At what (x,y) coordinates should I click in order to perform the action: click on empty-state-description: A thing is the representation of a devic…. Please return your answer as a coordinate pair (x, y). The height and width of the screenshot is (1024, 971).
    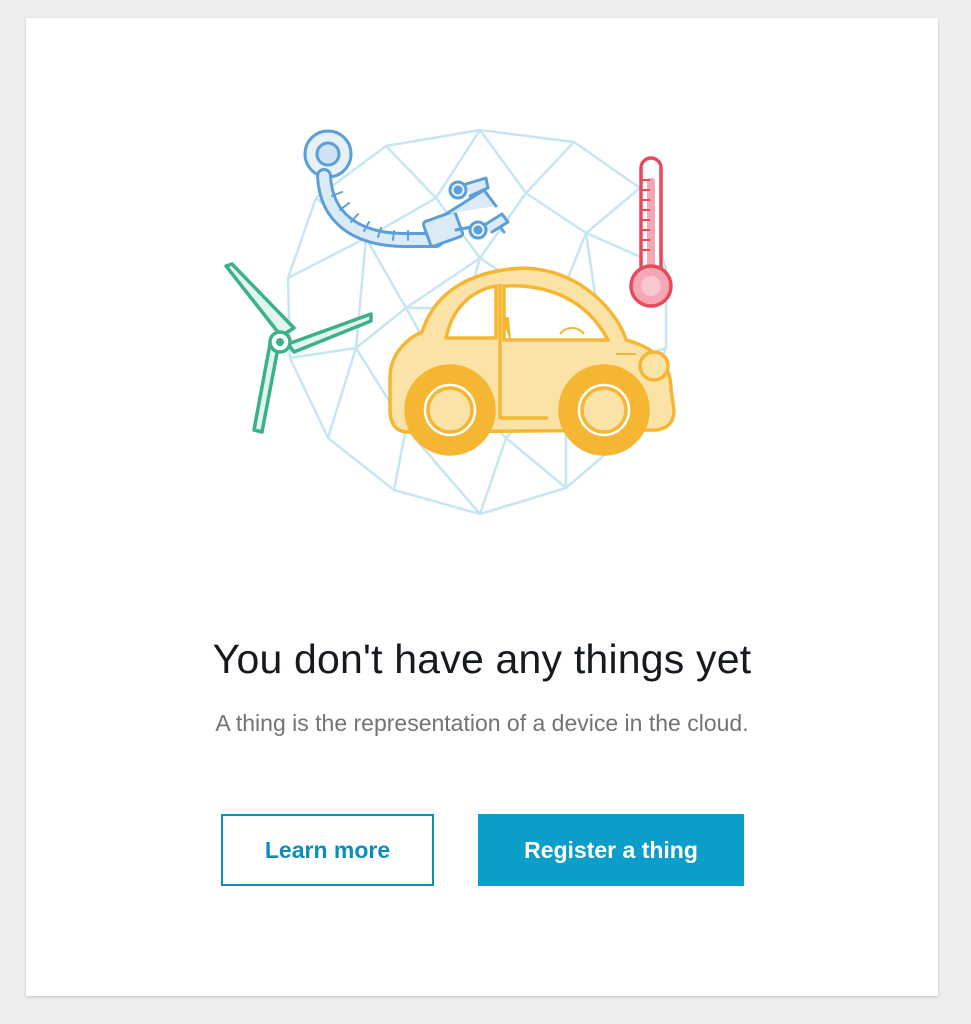
    Looking at the image, I should click on (482, 723).